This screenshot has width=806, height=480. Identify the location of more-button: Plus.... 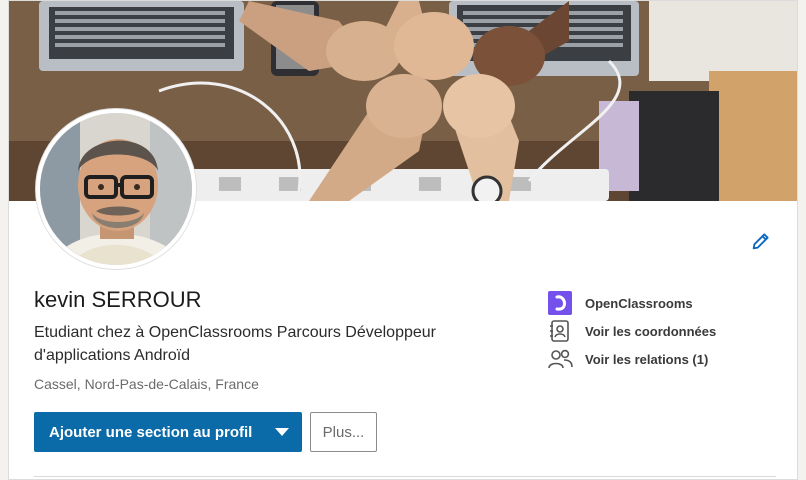
(343, 432).